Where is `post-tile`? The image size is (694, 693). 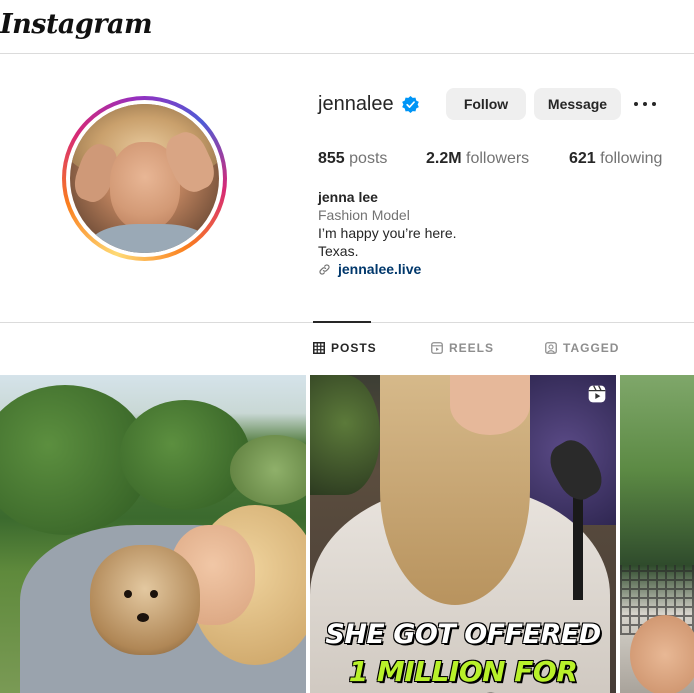
post-tile is located at coordinates (657, 534).